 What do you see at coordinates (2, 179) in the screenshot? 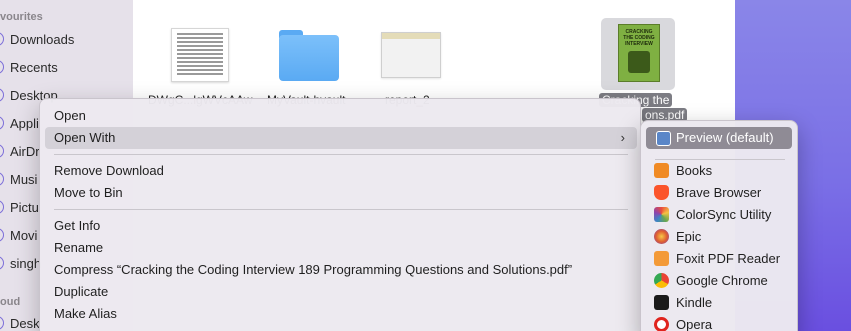
I see `music-icon` at bounding box center [2, 179].